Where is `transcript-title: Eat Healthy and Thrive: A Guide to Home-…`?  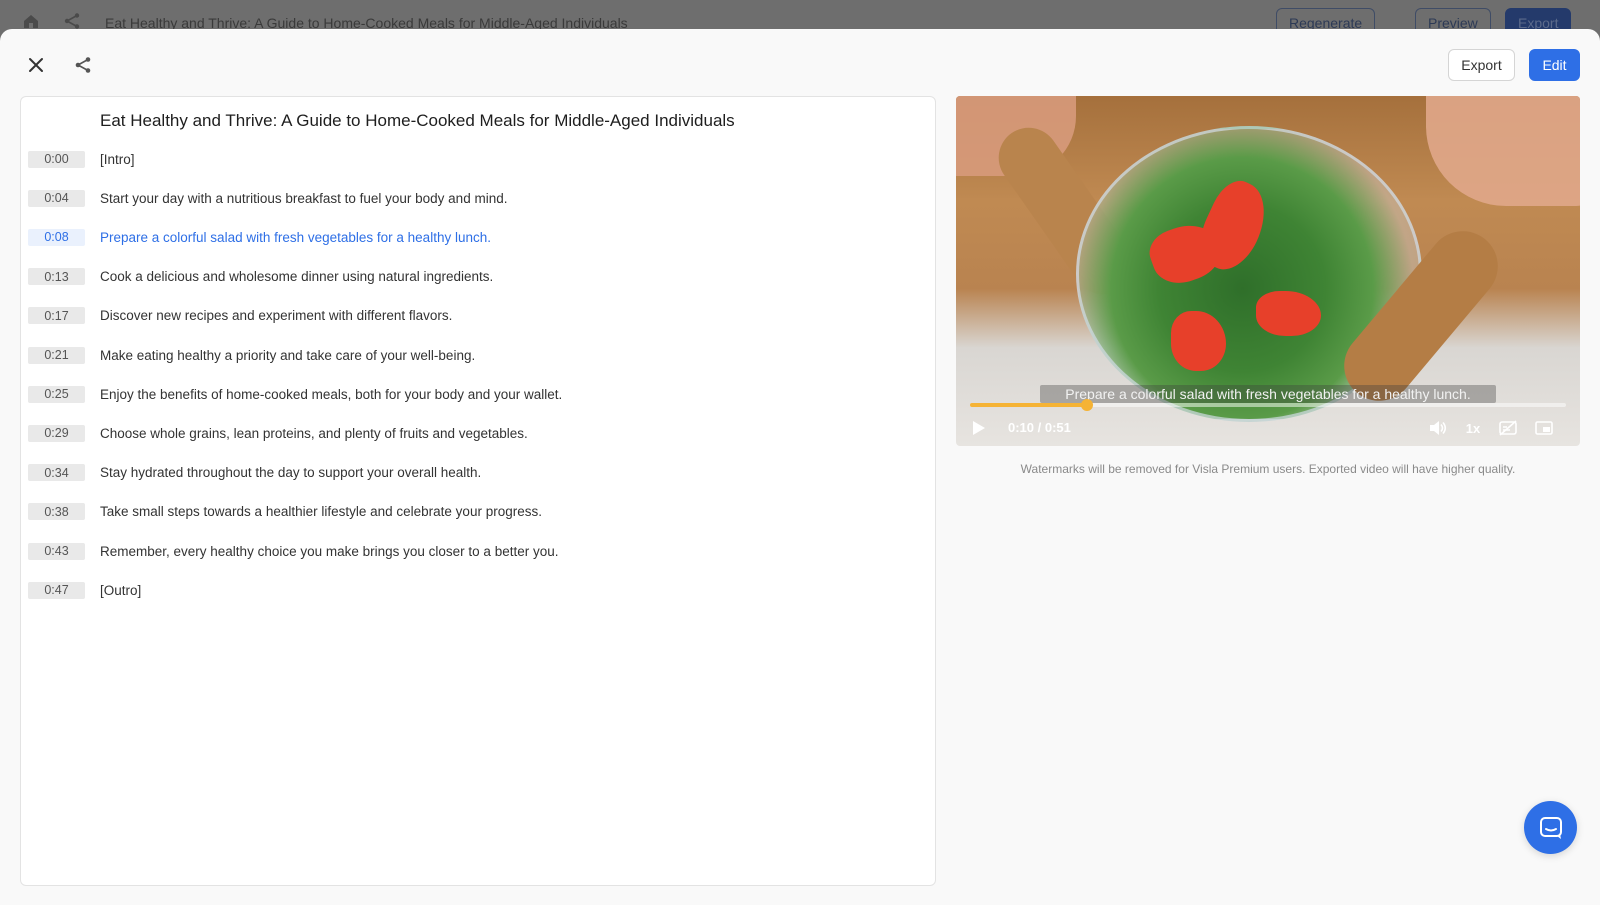
transcript-title: Eat Healthy and Thrive: A Guide to Home-… is located at coordinates (417, 120).